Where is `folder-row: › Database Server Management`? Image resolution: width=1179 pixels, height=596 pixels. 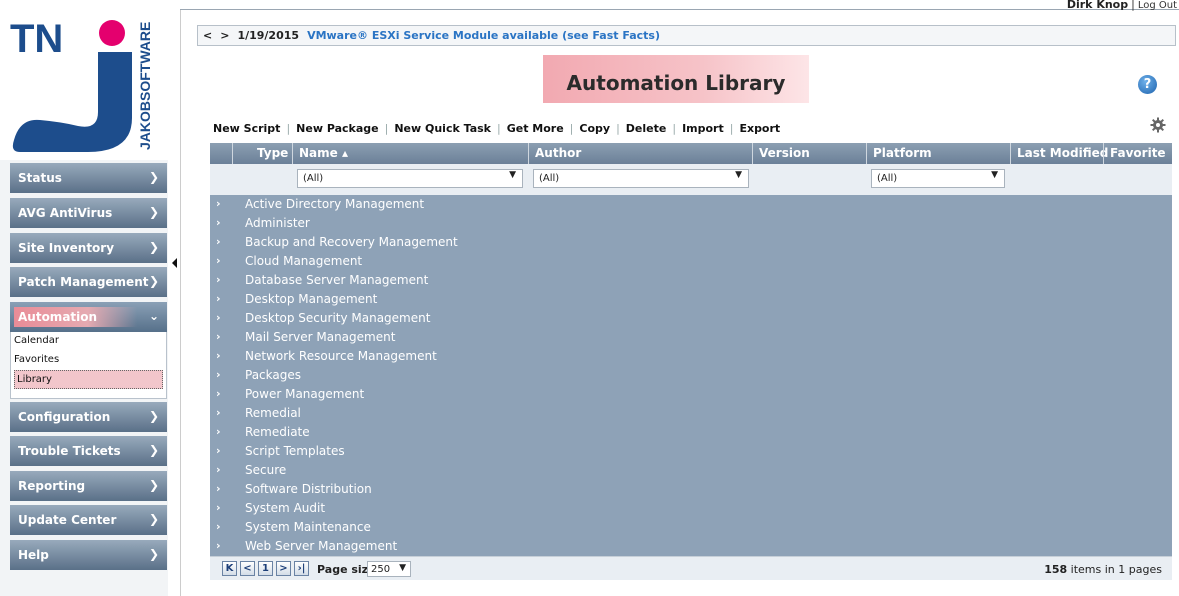
folder-row: › Database Server Management is located at coordinates (691, 280).